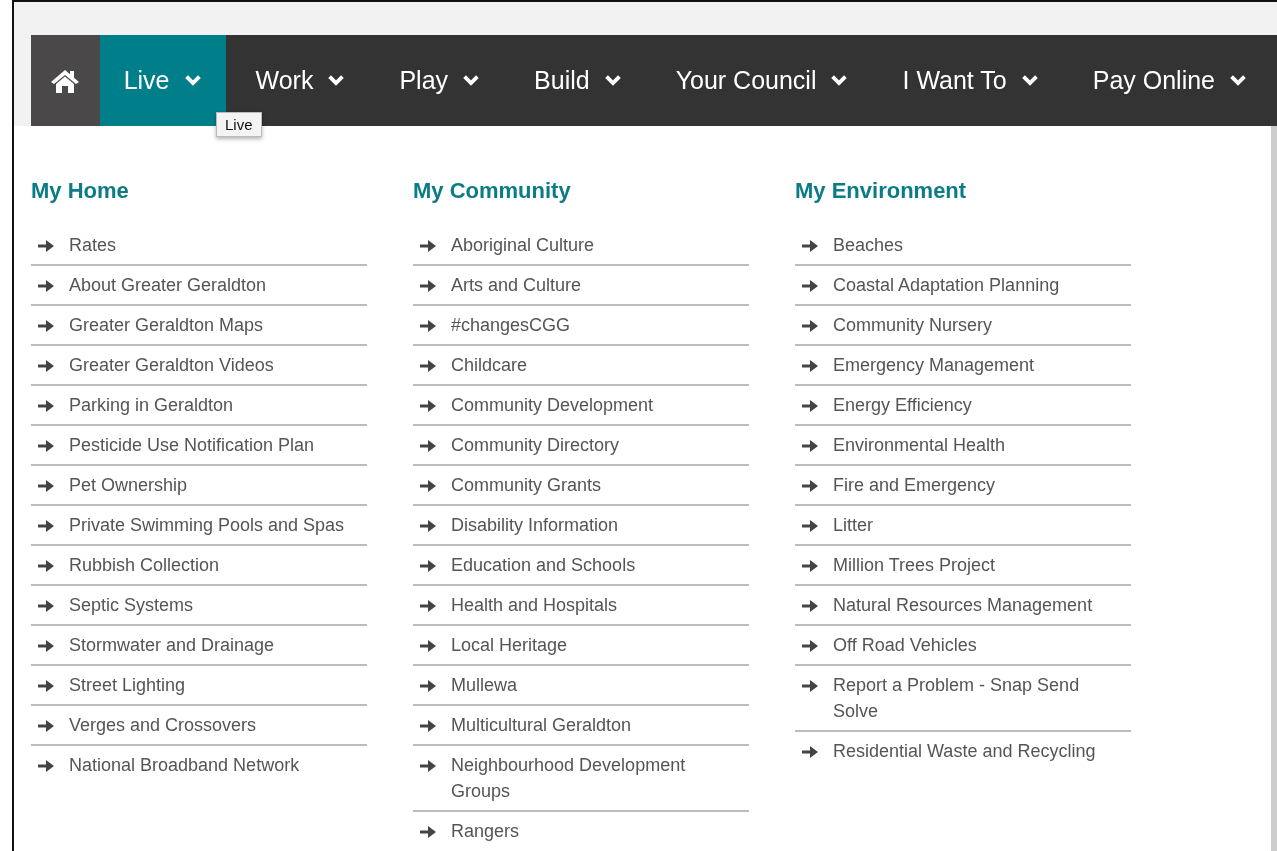  Describe the element at coordinates (199, 486) in the screenshot. I see `menu-link: Pet Ownership` at that location.